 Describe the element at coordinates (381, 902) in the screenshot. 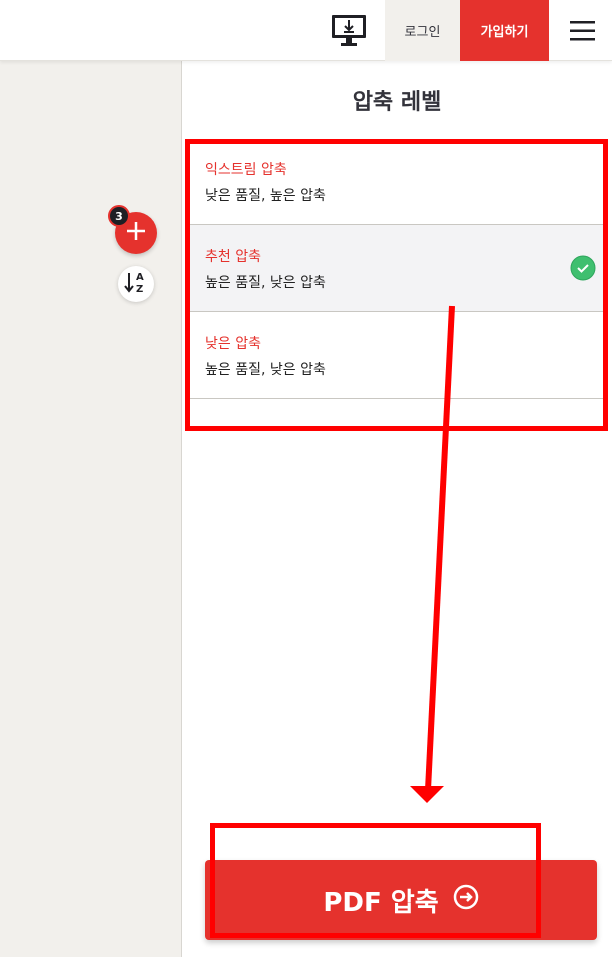

I see `compress-label: PDF 압축` at that location.